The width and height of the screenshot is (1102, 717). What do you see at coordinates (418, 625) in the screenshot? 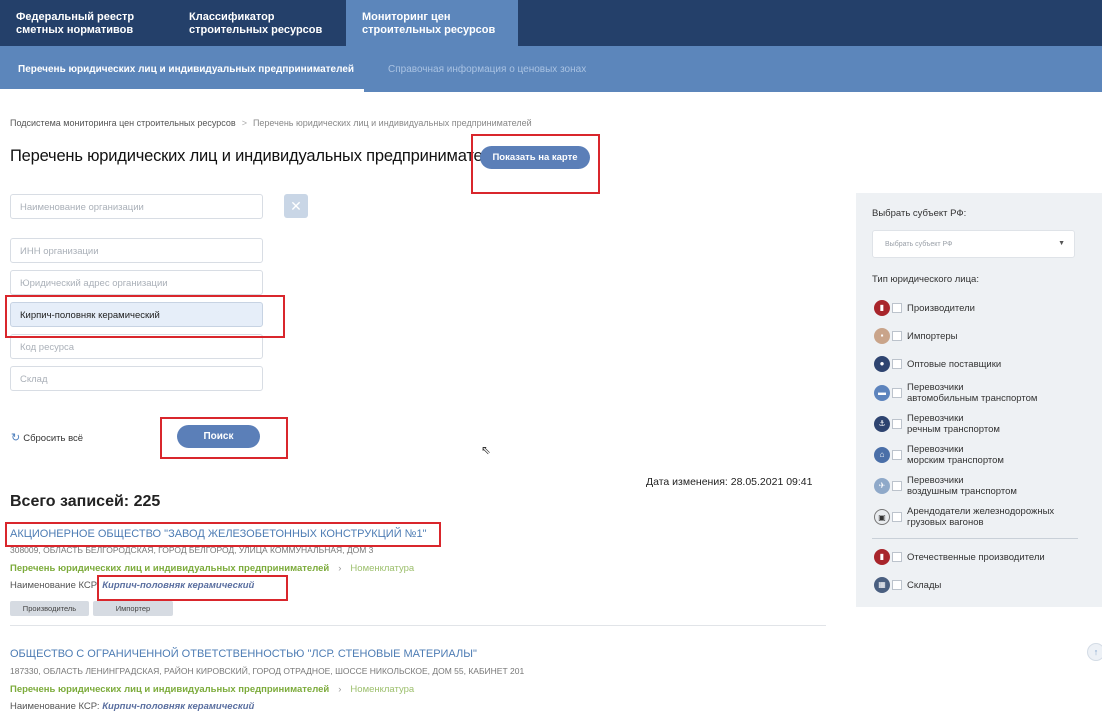
I see `record-divider` at bounding box center [418, 625].